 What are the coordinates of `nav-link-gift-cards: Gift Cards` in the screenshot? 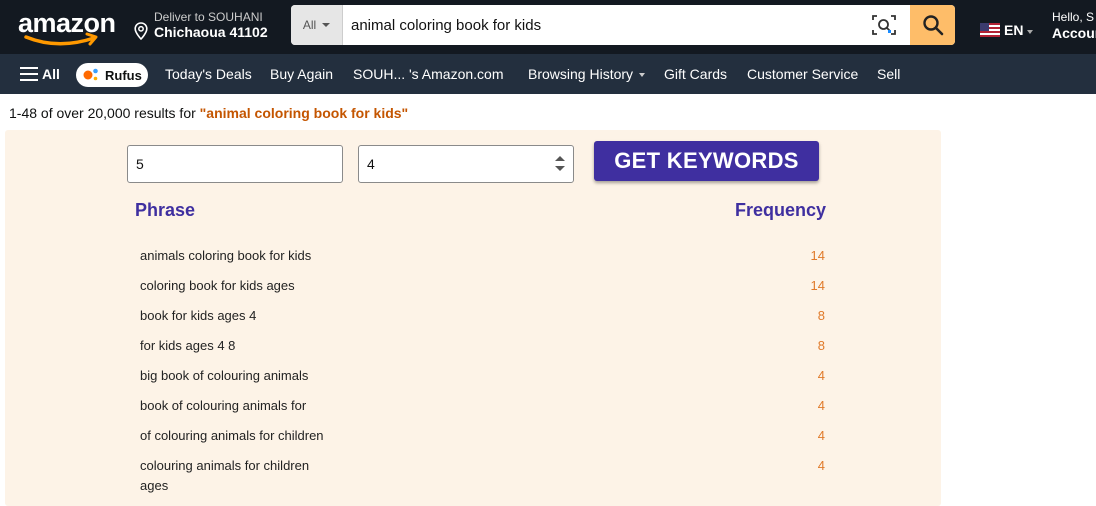 It's located at (695, 74).